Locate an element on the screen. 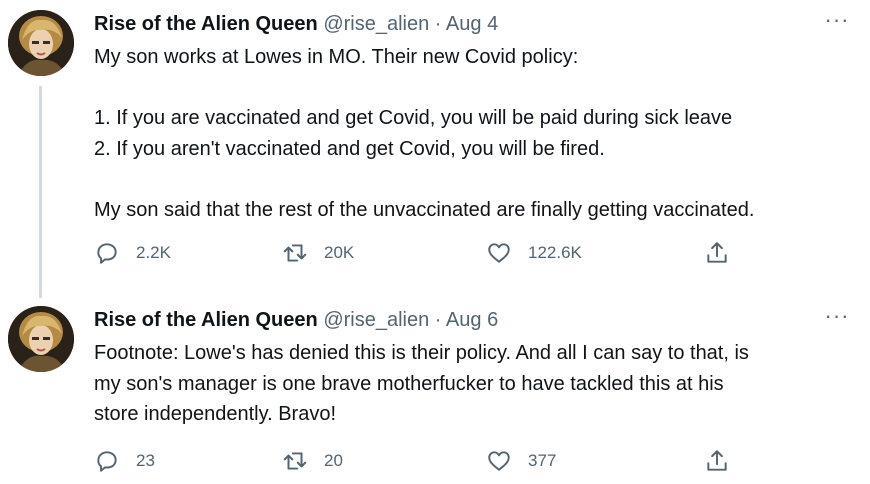 The width and height of the screenshot is (870, 484). tweet-text-line: store independently. Bravo! is located at coordinates (215, 414).